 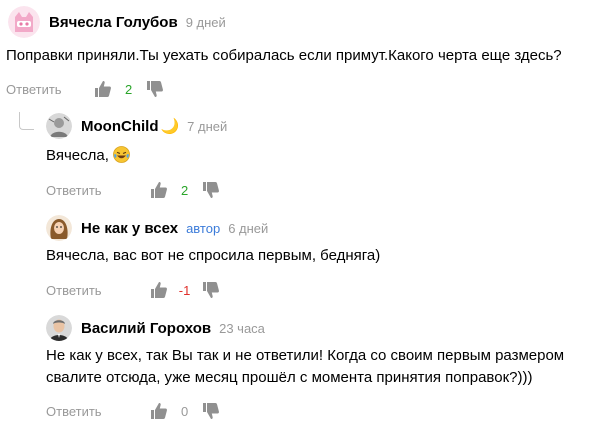 What do you see at coordinates (206, 22) in the screenshot?
I see `comment-time: 9 дней` at bounding box center [206, 22].